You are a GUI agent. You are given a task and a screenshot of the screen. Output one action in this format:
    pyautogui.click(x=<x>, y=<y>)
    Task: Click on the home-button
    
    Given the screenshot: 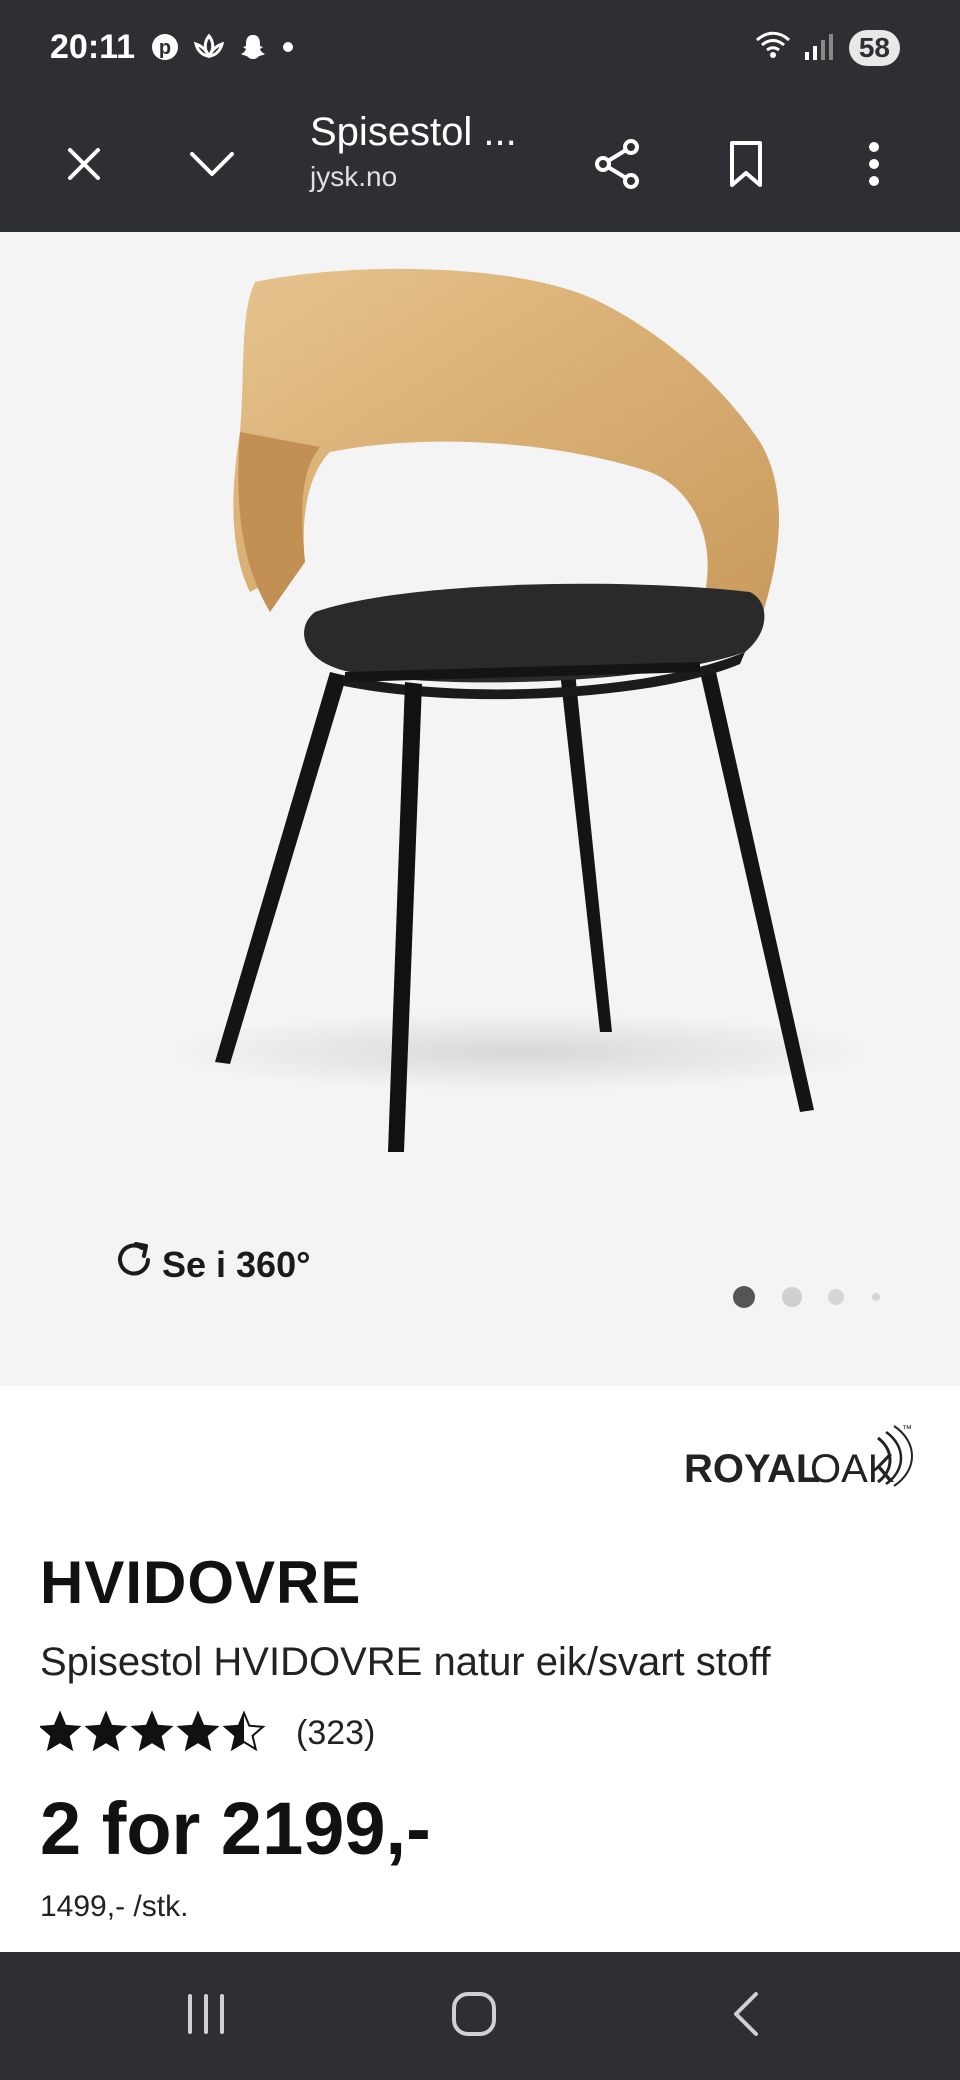 What is the action you would take?
    pyautogui.click(x=474, y=2016)
    